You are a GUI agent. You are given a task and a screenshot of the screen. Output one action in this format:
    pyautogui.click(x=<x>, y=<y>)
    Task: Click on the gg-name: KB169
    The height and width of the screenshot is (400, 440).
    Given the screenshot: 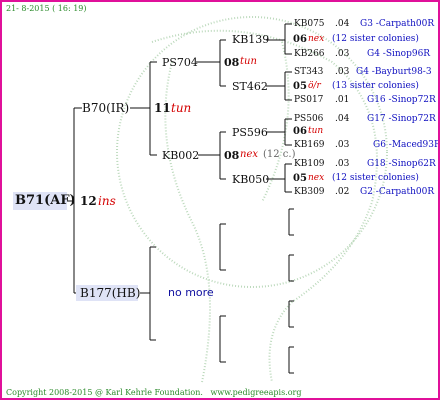 What is the action you would take?
    pyautogui.click(x=309, y=145)
    